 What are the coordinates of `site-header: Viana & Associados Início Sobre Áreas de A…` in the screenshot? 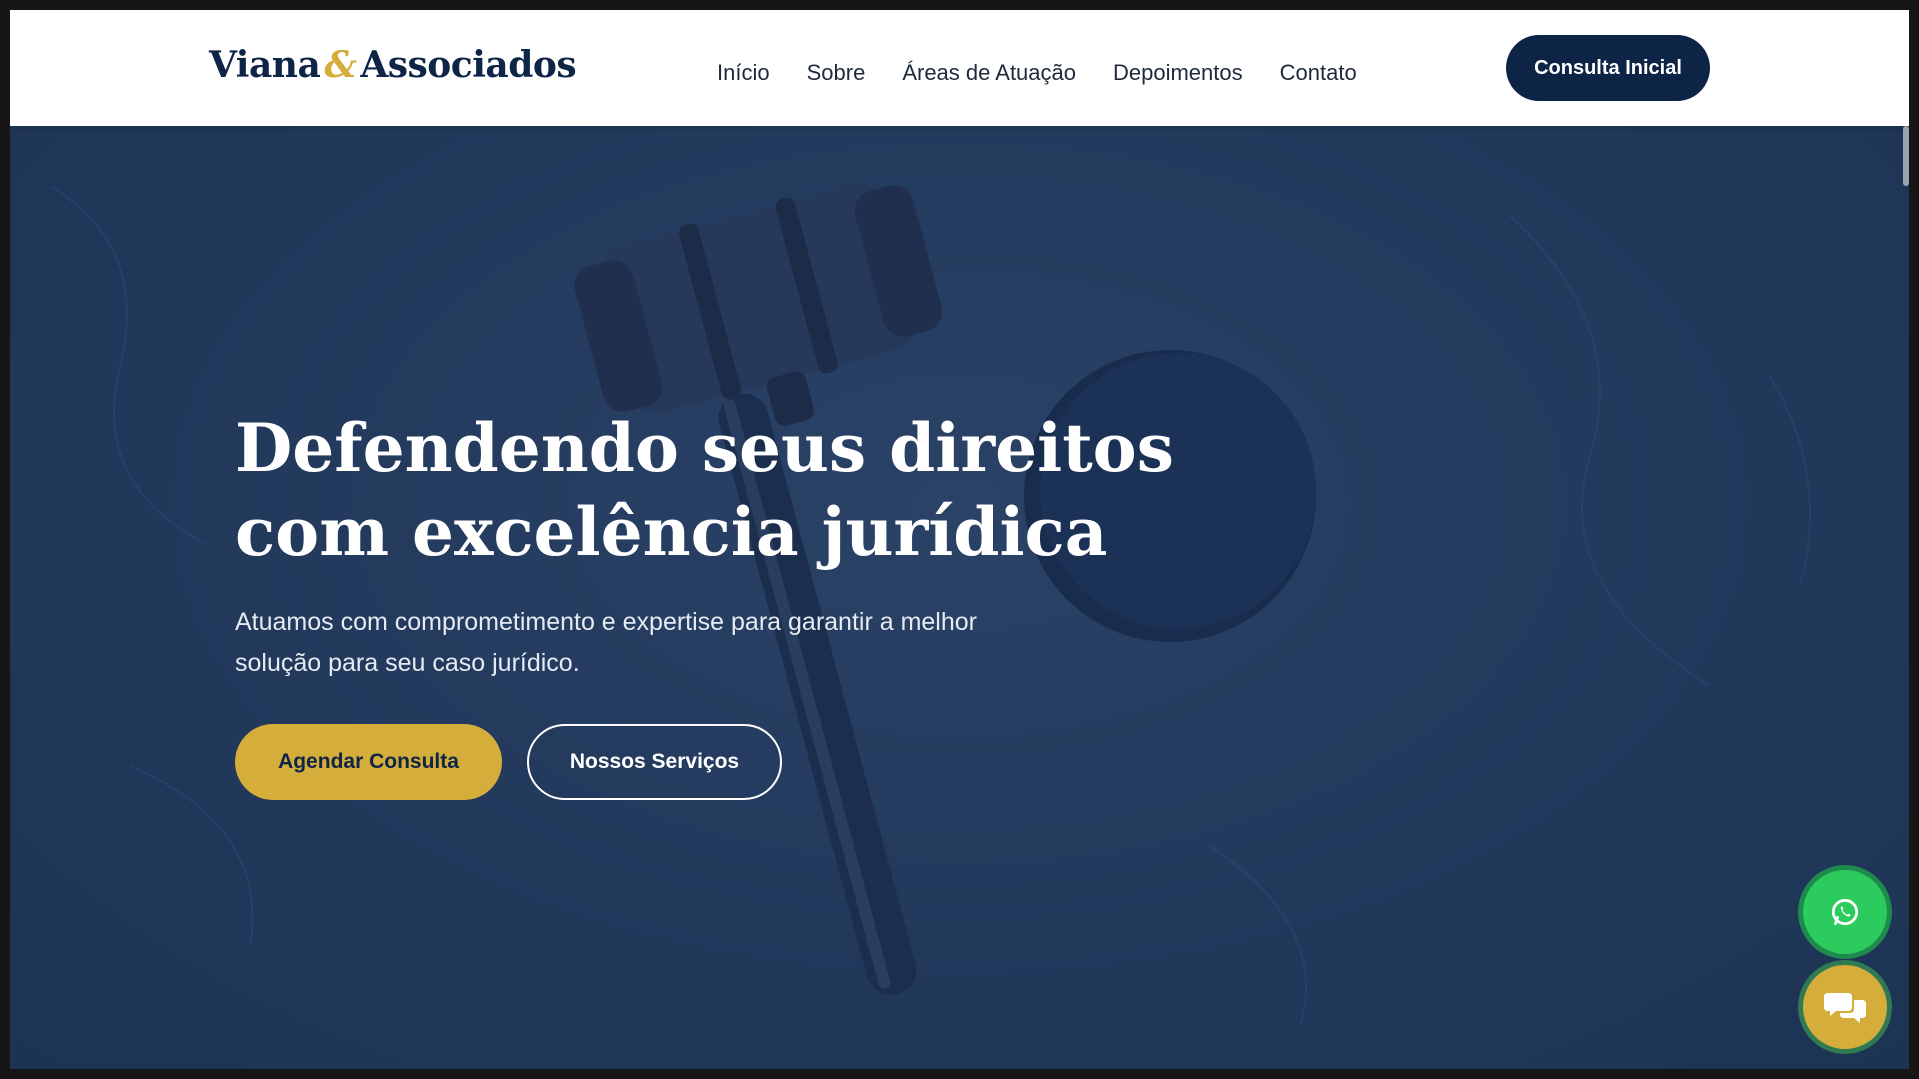 It's located at (959, 68).